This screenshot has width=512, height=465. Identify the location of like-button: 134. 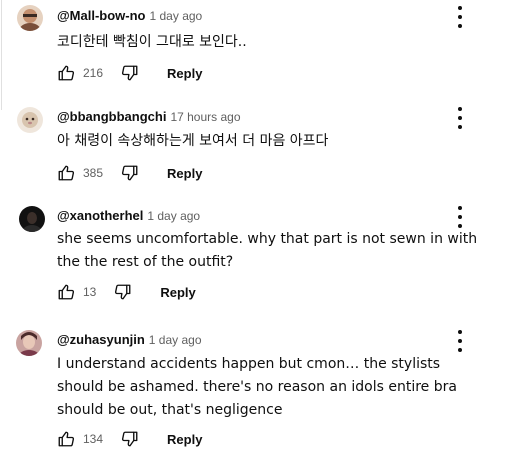
(80, 439).